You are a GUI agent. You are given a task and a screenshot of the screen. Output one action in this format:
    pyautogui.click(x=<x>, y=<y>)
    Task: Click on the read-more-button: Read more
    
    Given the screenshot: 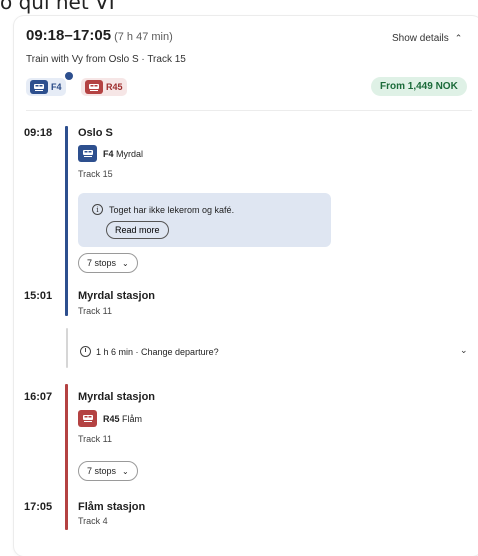 What is the action you would take?
    pyautogui.click(x=137, y=230)
    